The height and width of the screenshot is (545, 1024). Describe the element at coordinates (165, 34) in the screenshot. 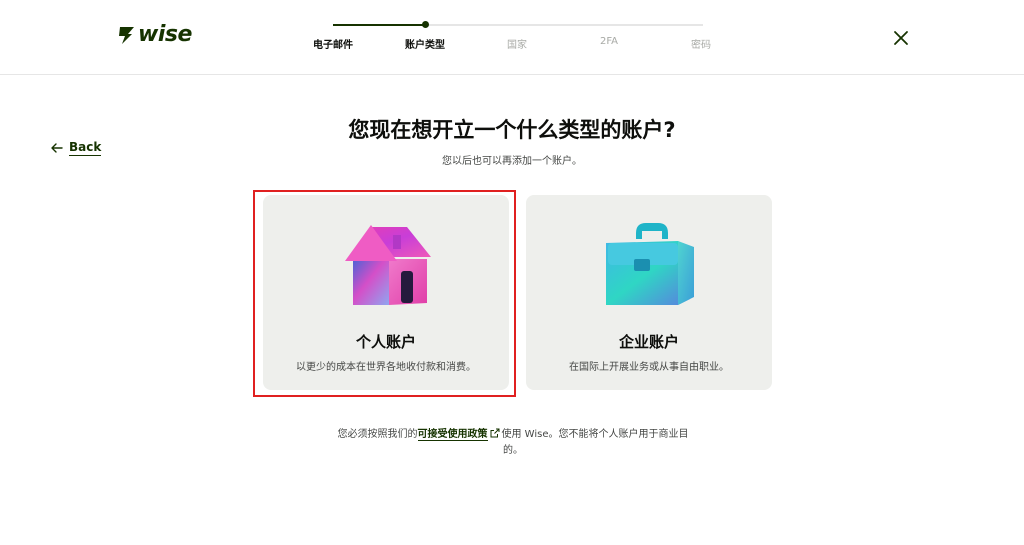

I see `logo-text: wise` at that location.